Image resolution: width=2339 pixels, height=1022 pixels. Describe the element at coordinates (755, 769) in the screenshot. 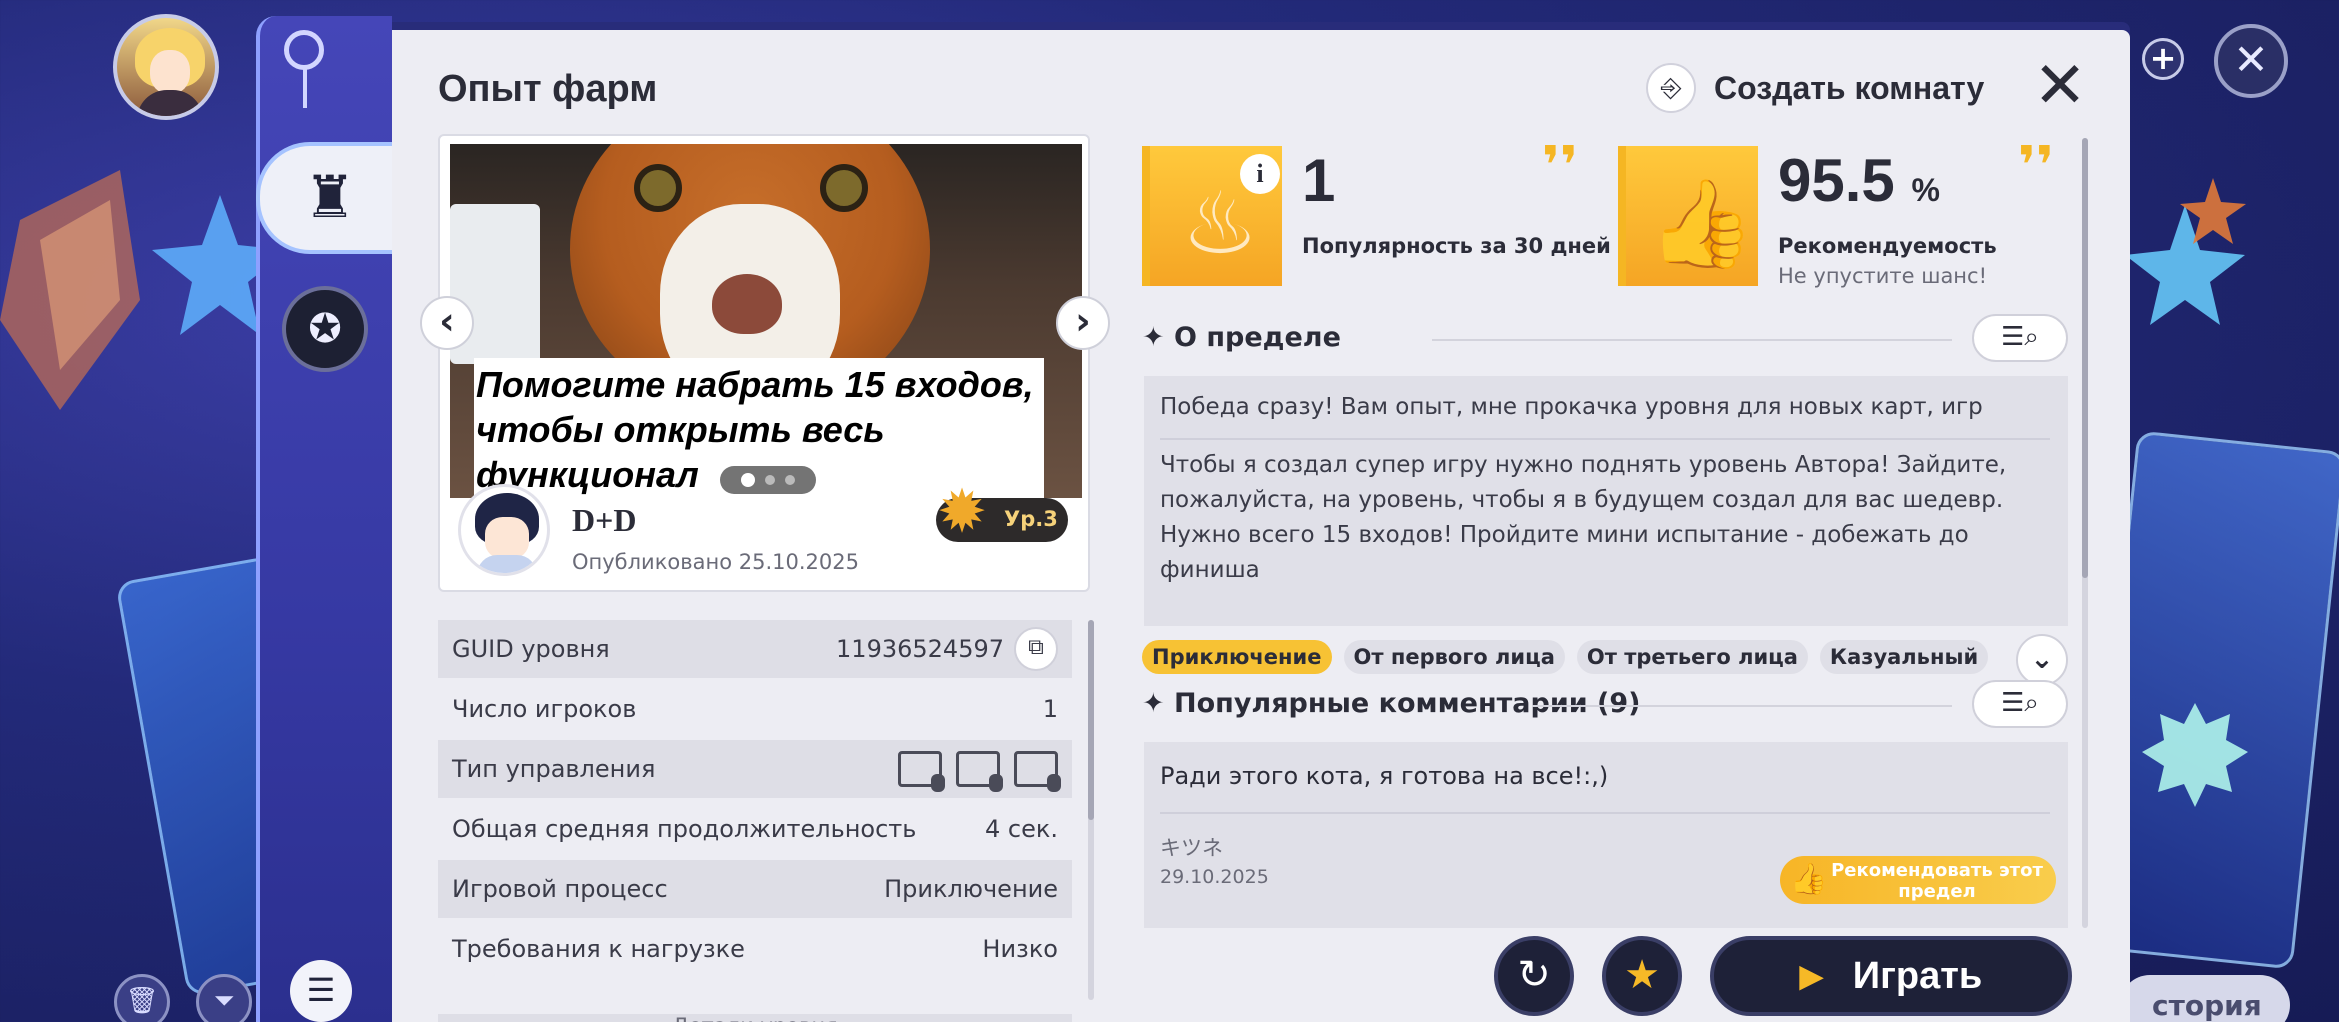

I see `info-row-control: Тип управления` at that location.